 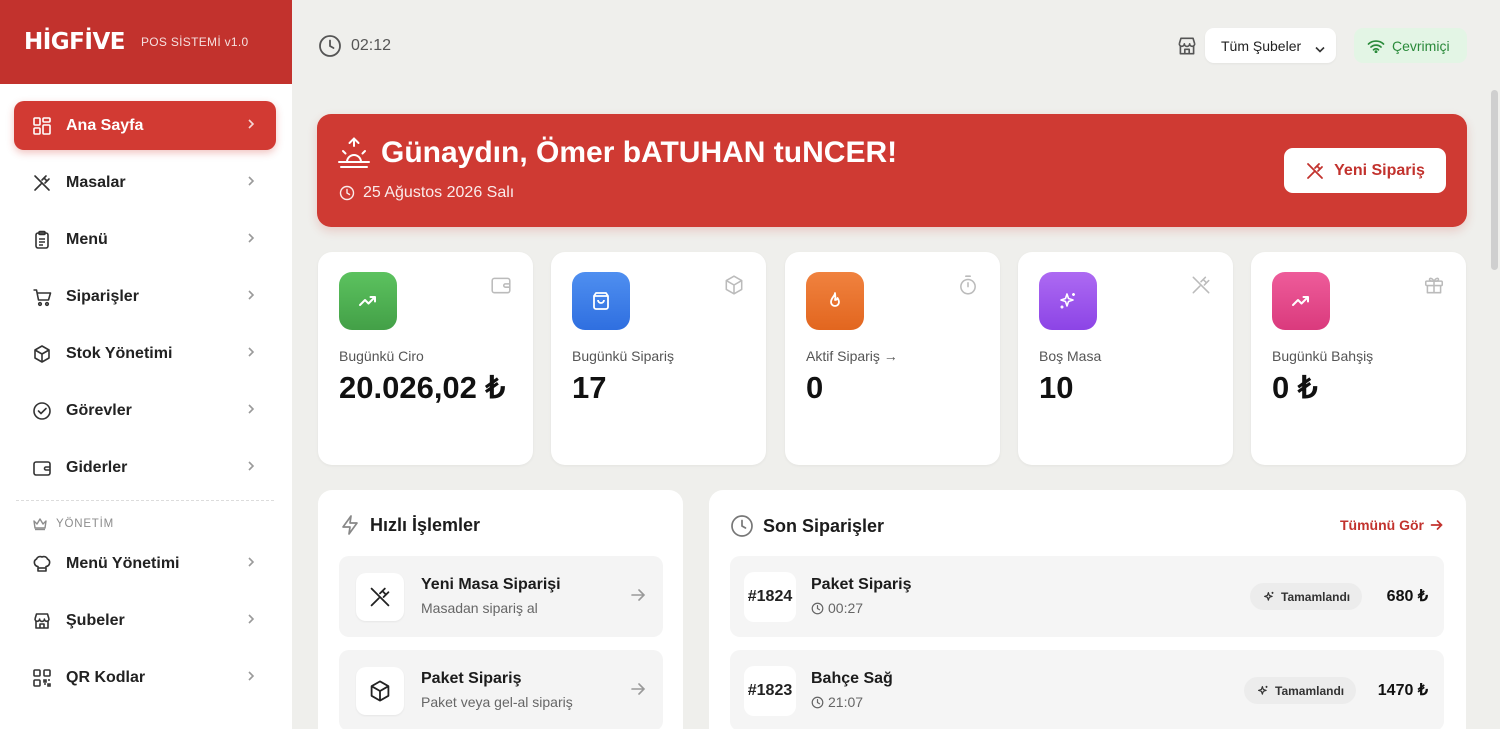 I want to click on quick-action-subtitle: Masadan sipariş al, so click(x=479, y=608).